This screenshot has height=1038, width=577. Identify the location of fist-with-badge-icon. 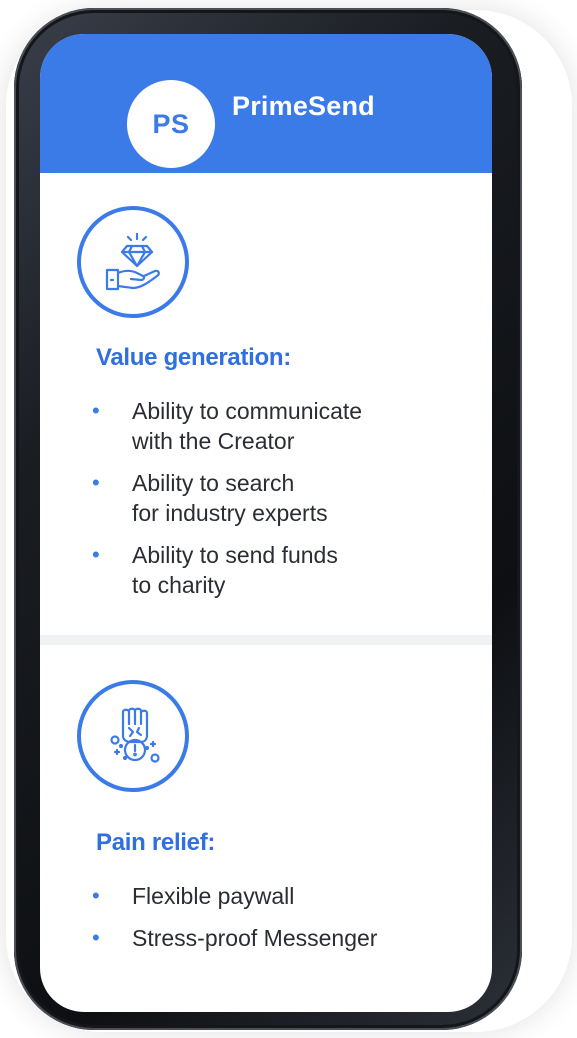
(133, 736).